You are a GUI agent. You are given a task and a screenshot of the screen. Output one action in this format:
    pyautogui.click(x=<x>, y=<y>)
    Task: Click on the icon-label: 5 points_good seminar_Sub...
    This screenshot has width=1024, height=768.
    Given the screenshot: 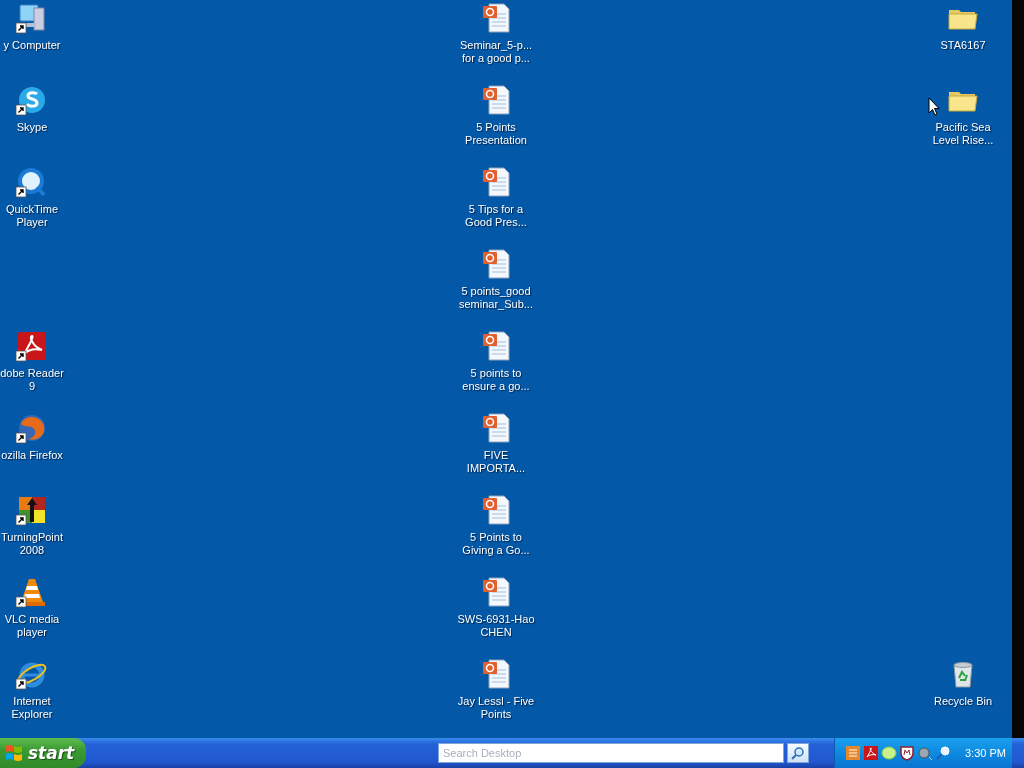 What is the action you would take?
    pyautogui.click(x=496, y=298)
    